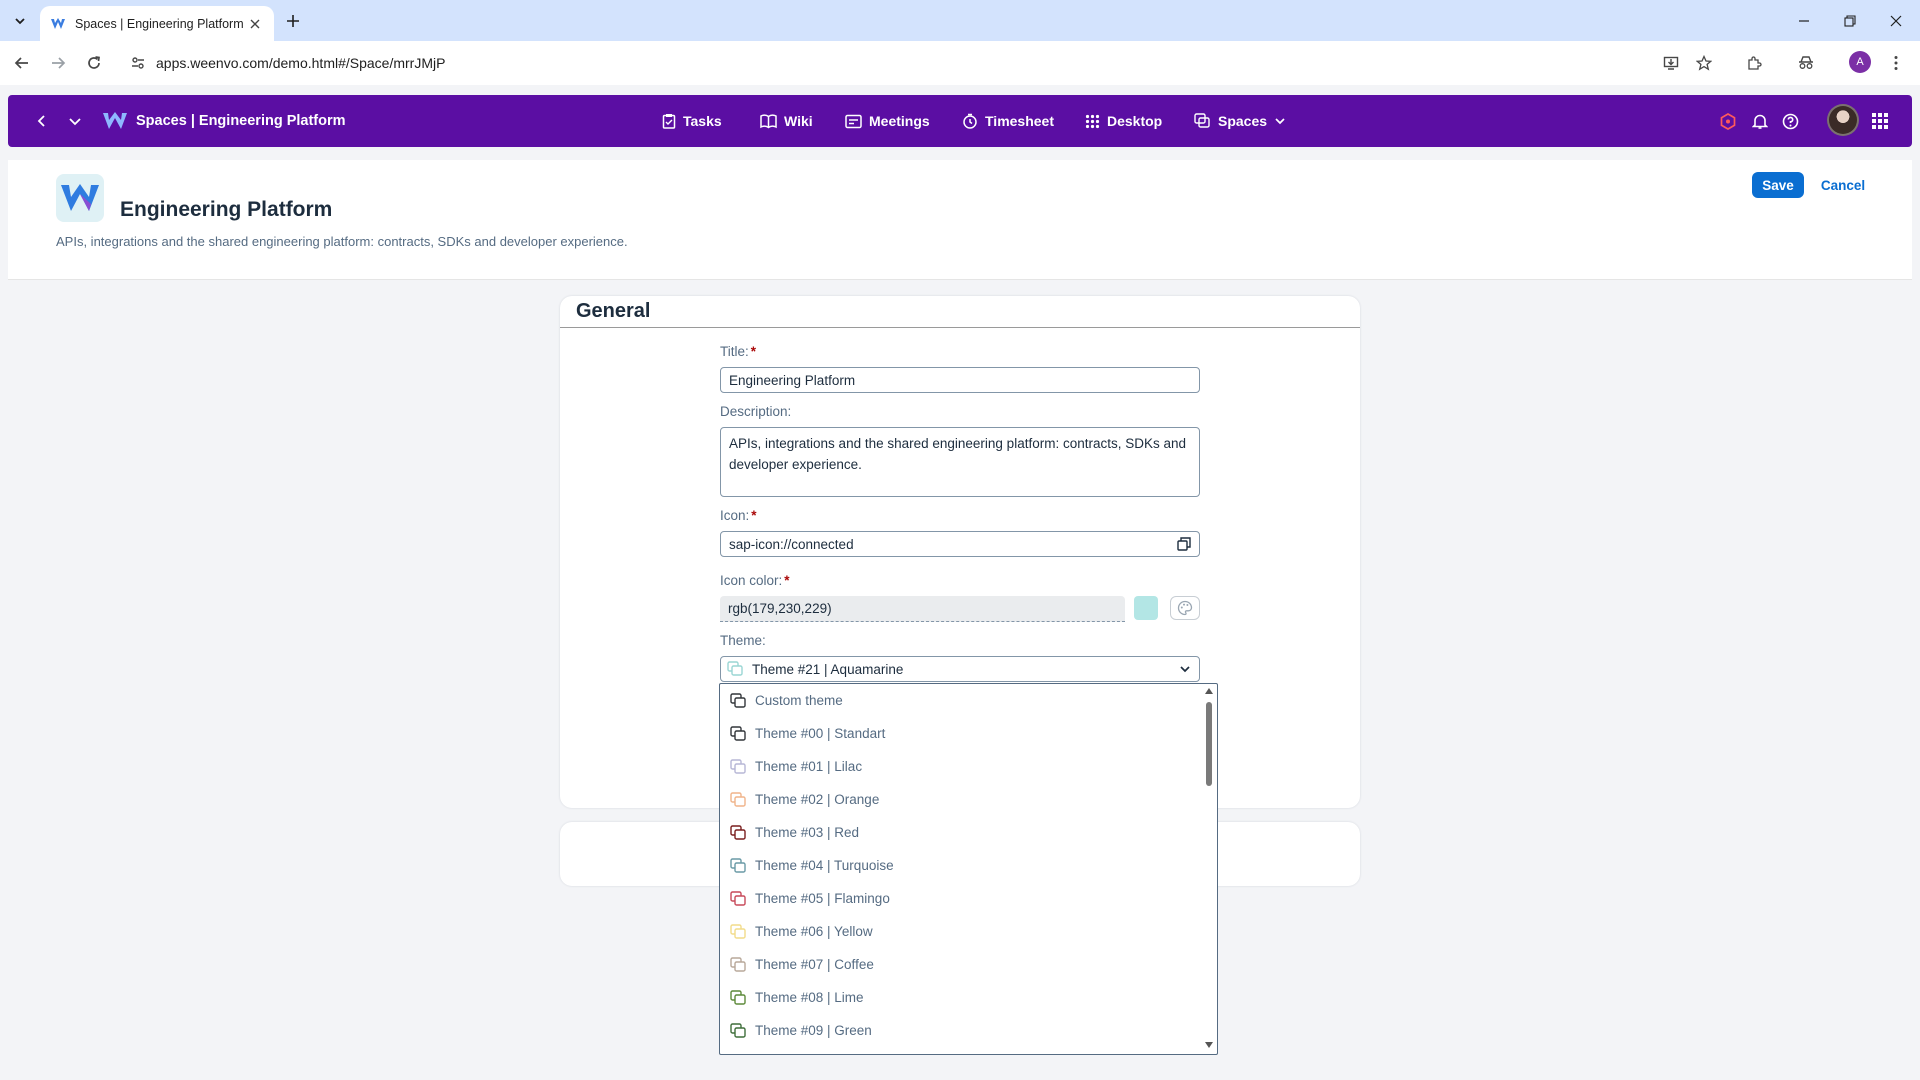 This screenshot has width=1920, height=1080. Describe the element at coordinates (922, 609) in the screenshot. I see `icon-color-input: rgb(179,230,229)` at that location.